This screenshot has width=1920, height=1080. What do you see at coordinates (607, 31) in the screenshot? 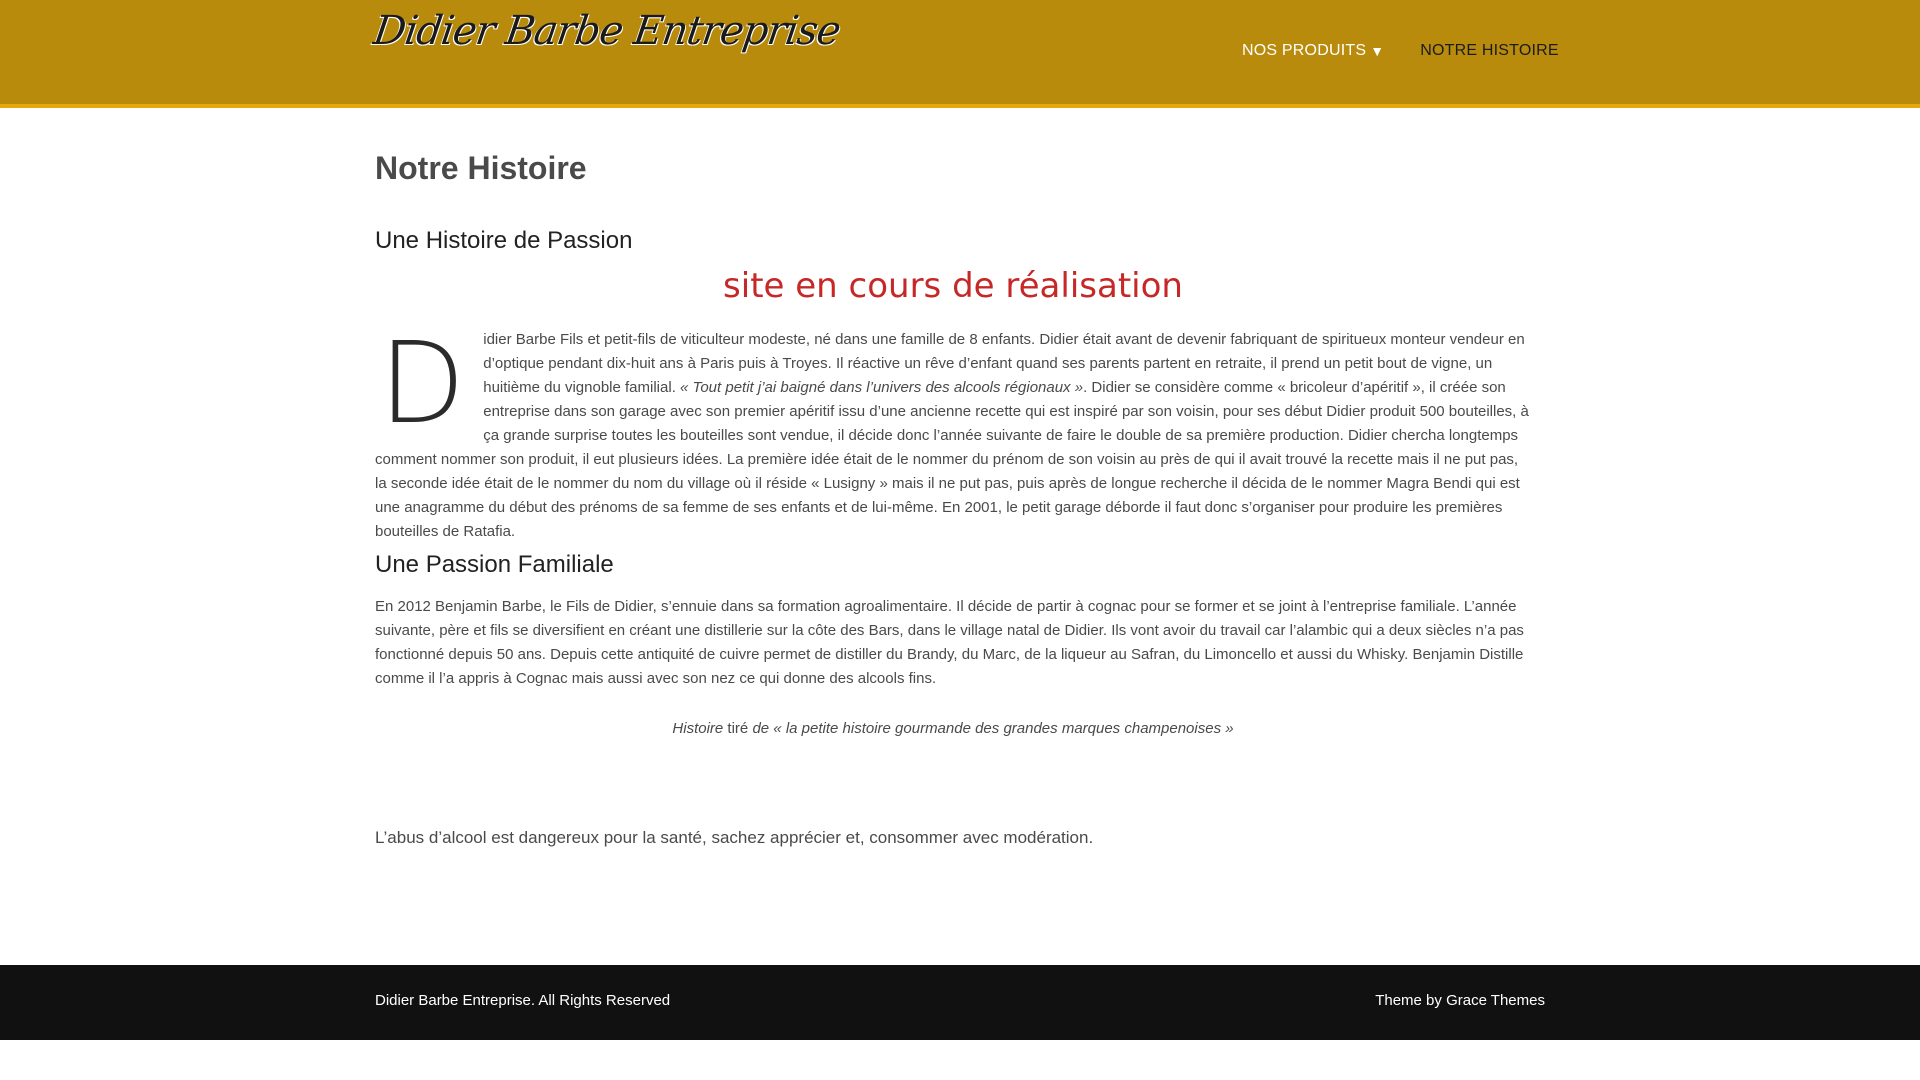
I see `site-logo: Didier Barbe Entreprise` at bounding box center [607, 31].